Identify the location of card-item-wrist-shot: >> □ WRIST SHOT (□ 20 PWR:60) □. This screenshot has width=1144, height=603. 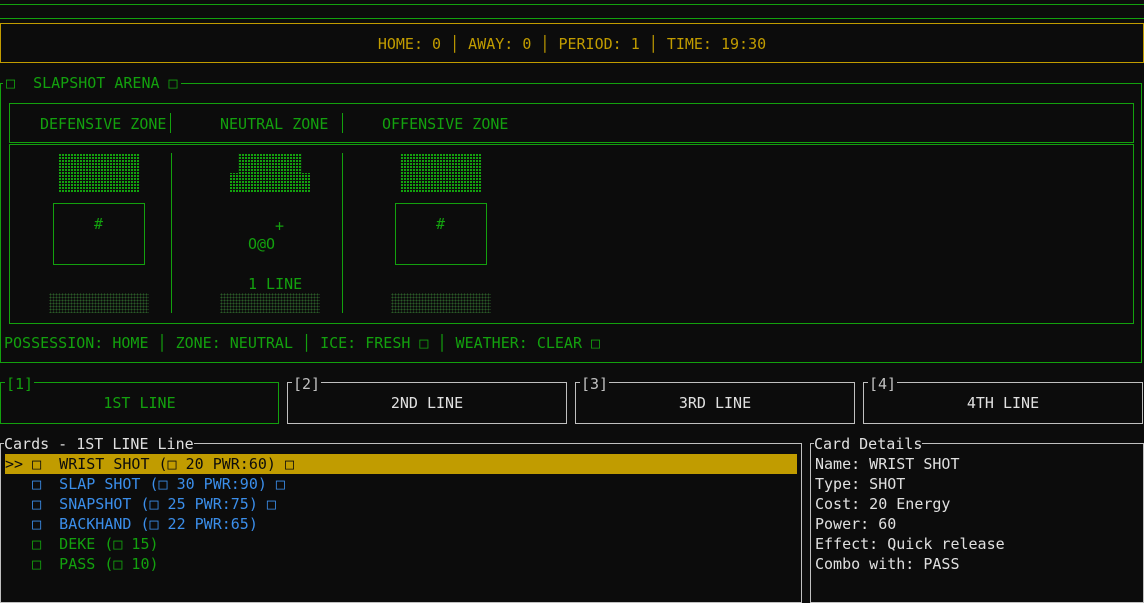
(401, 464).